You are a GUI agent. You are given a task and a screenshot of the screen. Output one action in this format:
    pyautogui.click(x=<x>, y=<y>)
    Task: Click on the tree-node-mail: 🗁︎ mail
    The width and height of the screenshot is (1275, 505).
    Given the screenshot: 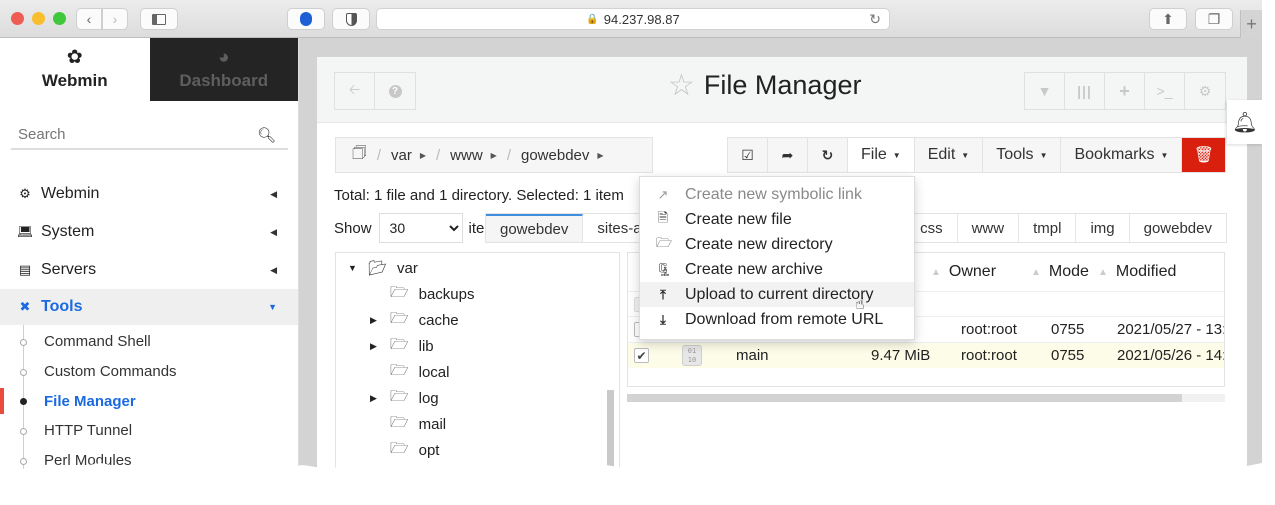 What is the action you would take?
    pyautogui.click(x=408, y=424)
    